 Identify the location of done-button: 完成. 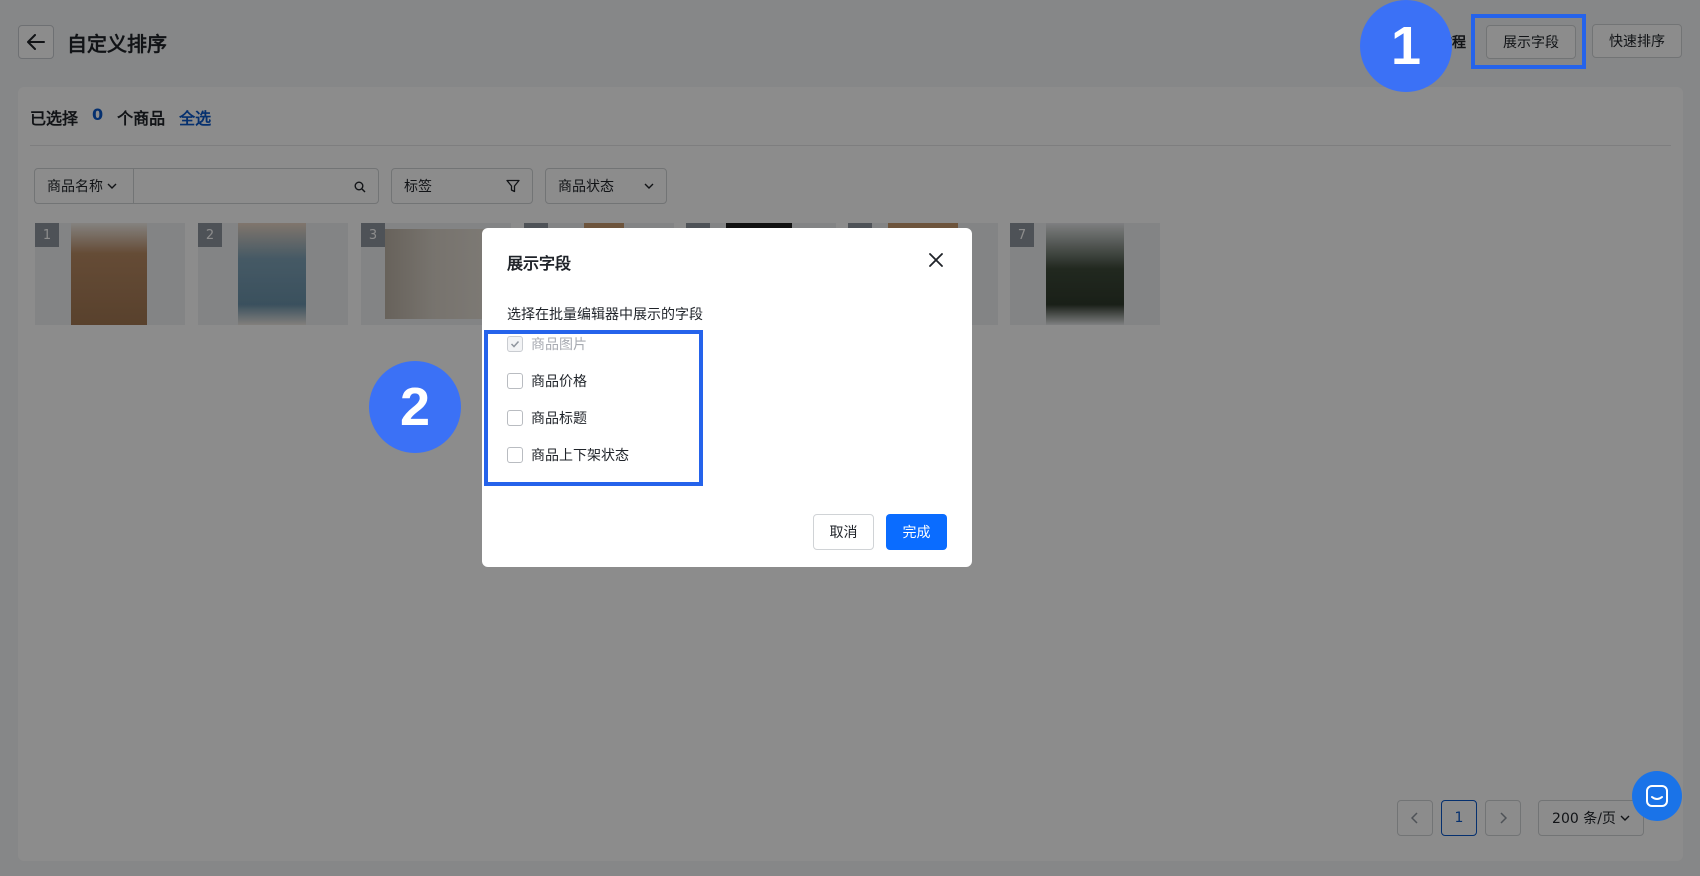
(916, 532).